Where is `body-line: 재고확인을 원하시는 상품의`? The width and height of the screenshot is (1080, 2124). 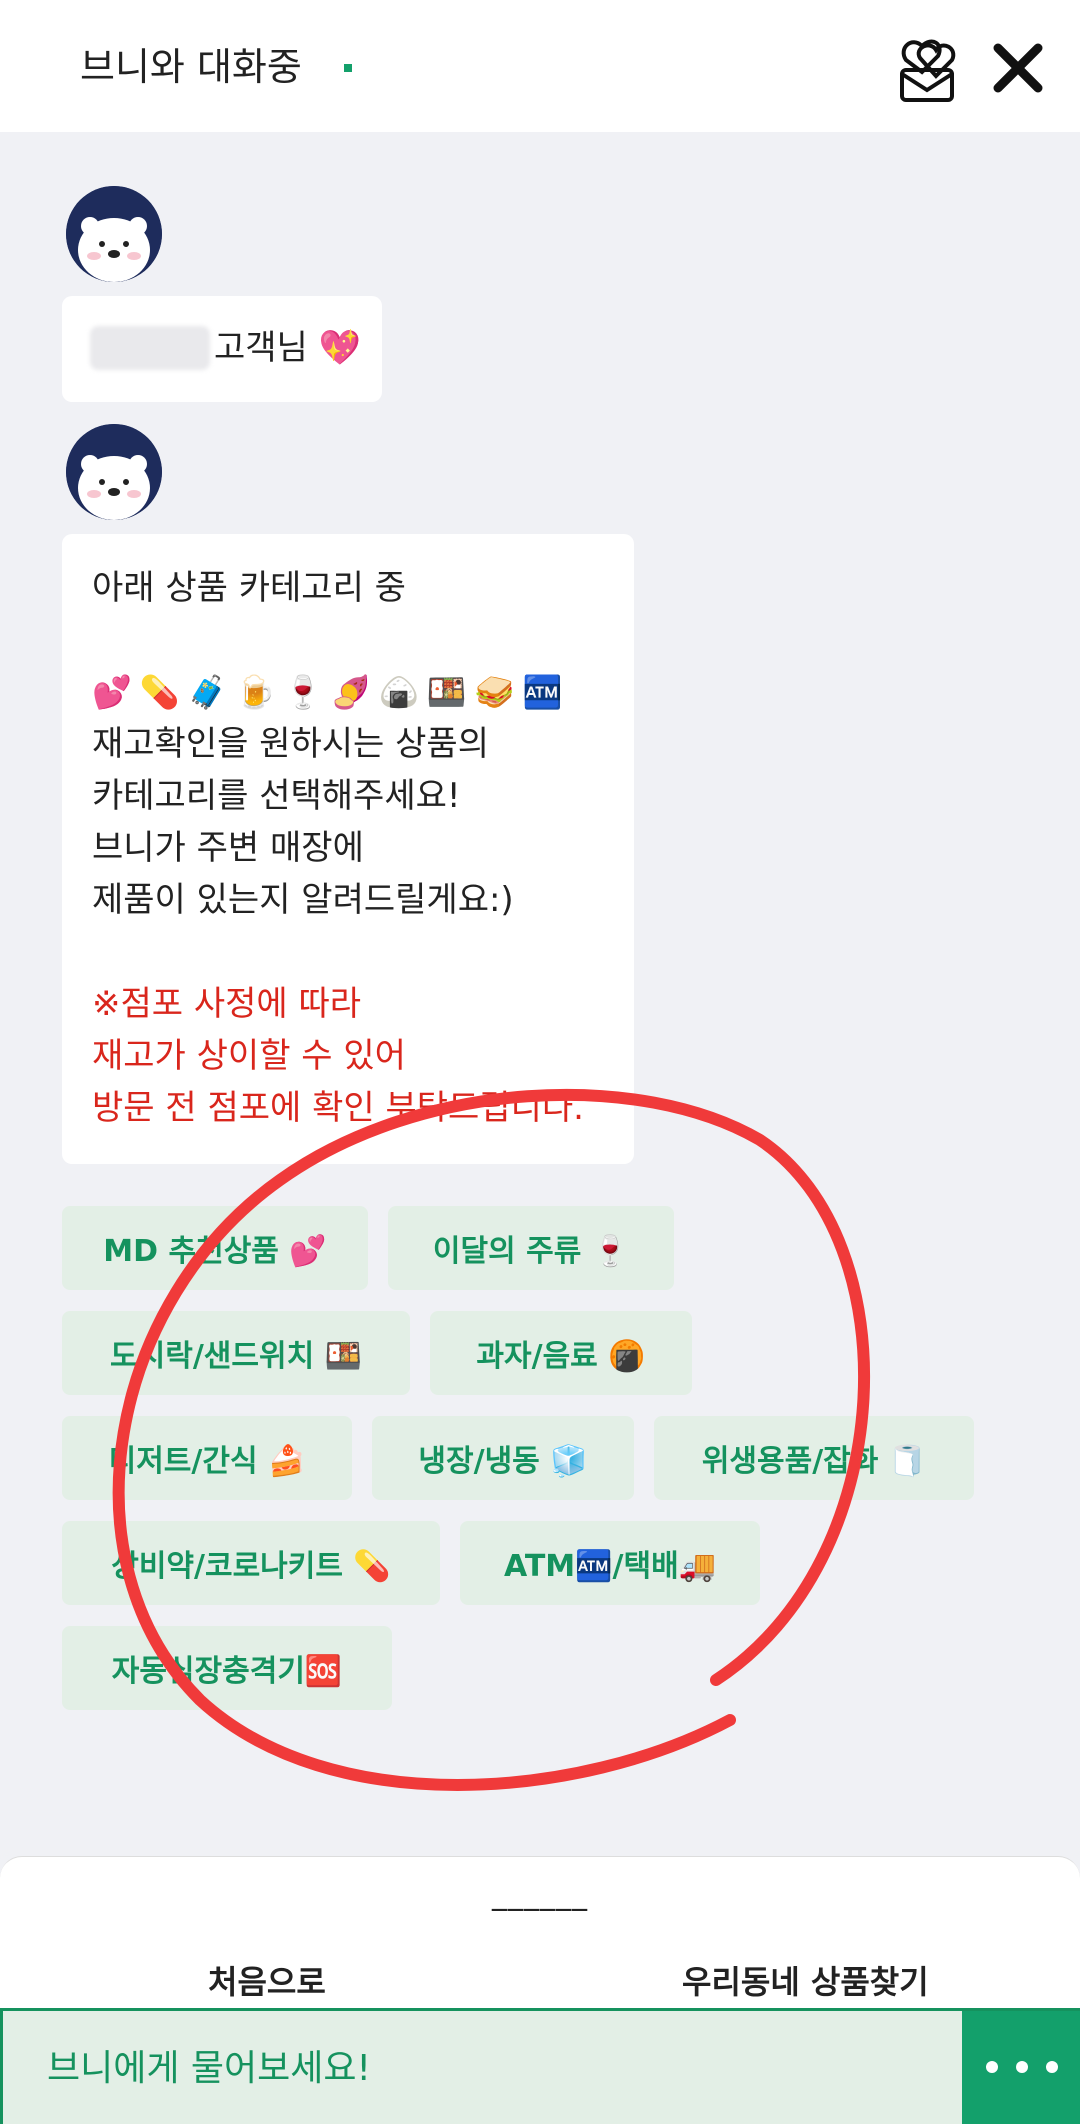 body-line: 재고확인을 원하시는 상품의 is located at coordinates (290, 744).